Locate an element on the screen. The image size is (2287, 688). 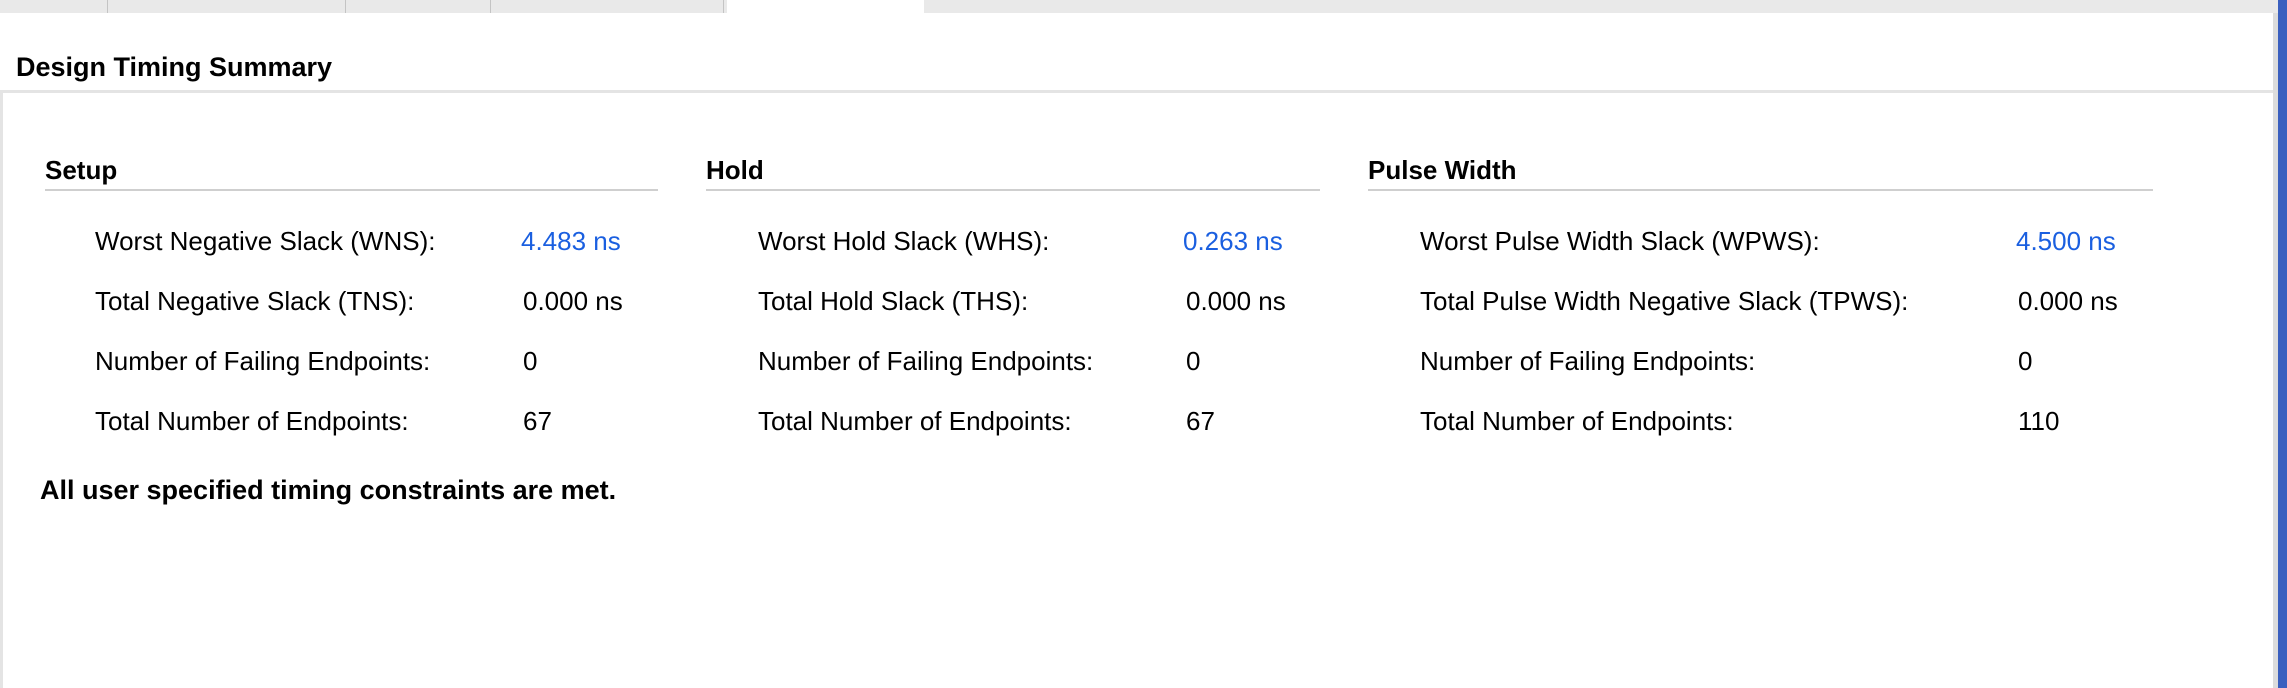
setup-failing-value: 0 is located at coordinates (530, 361).